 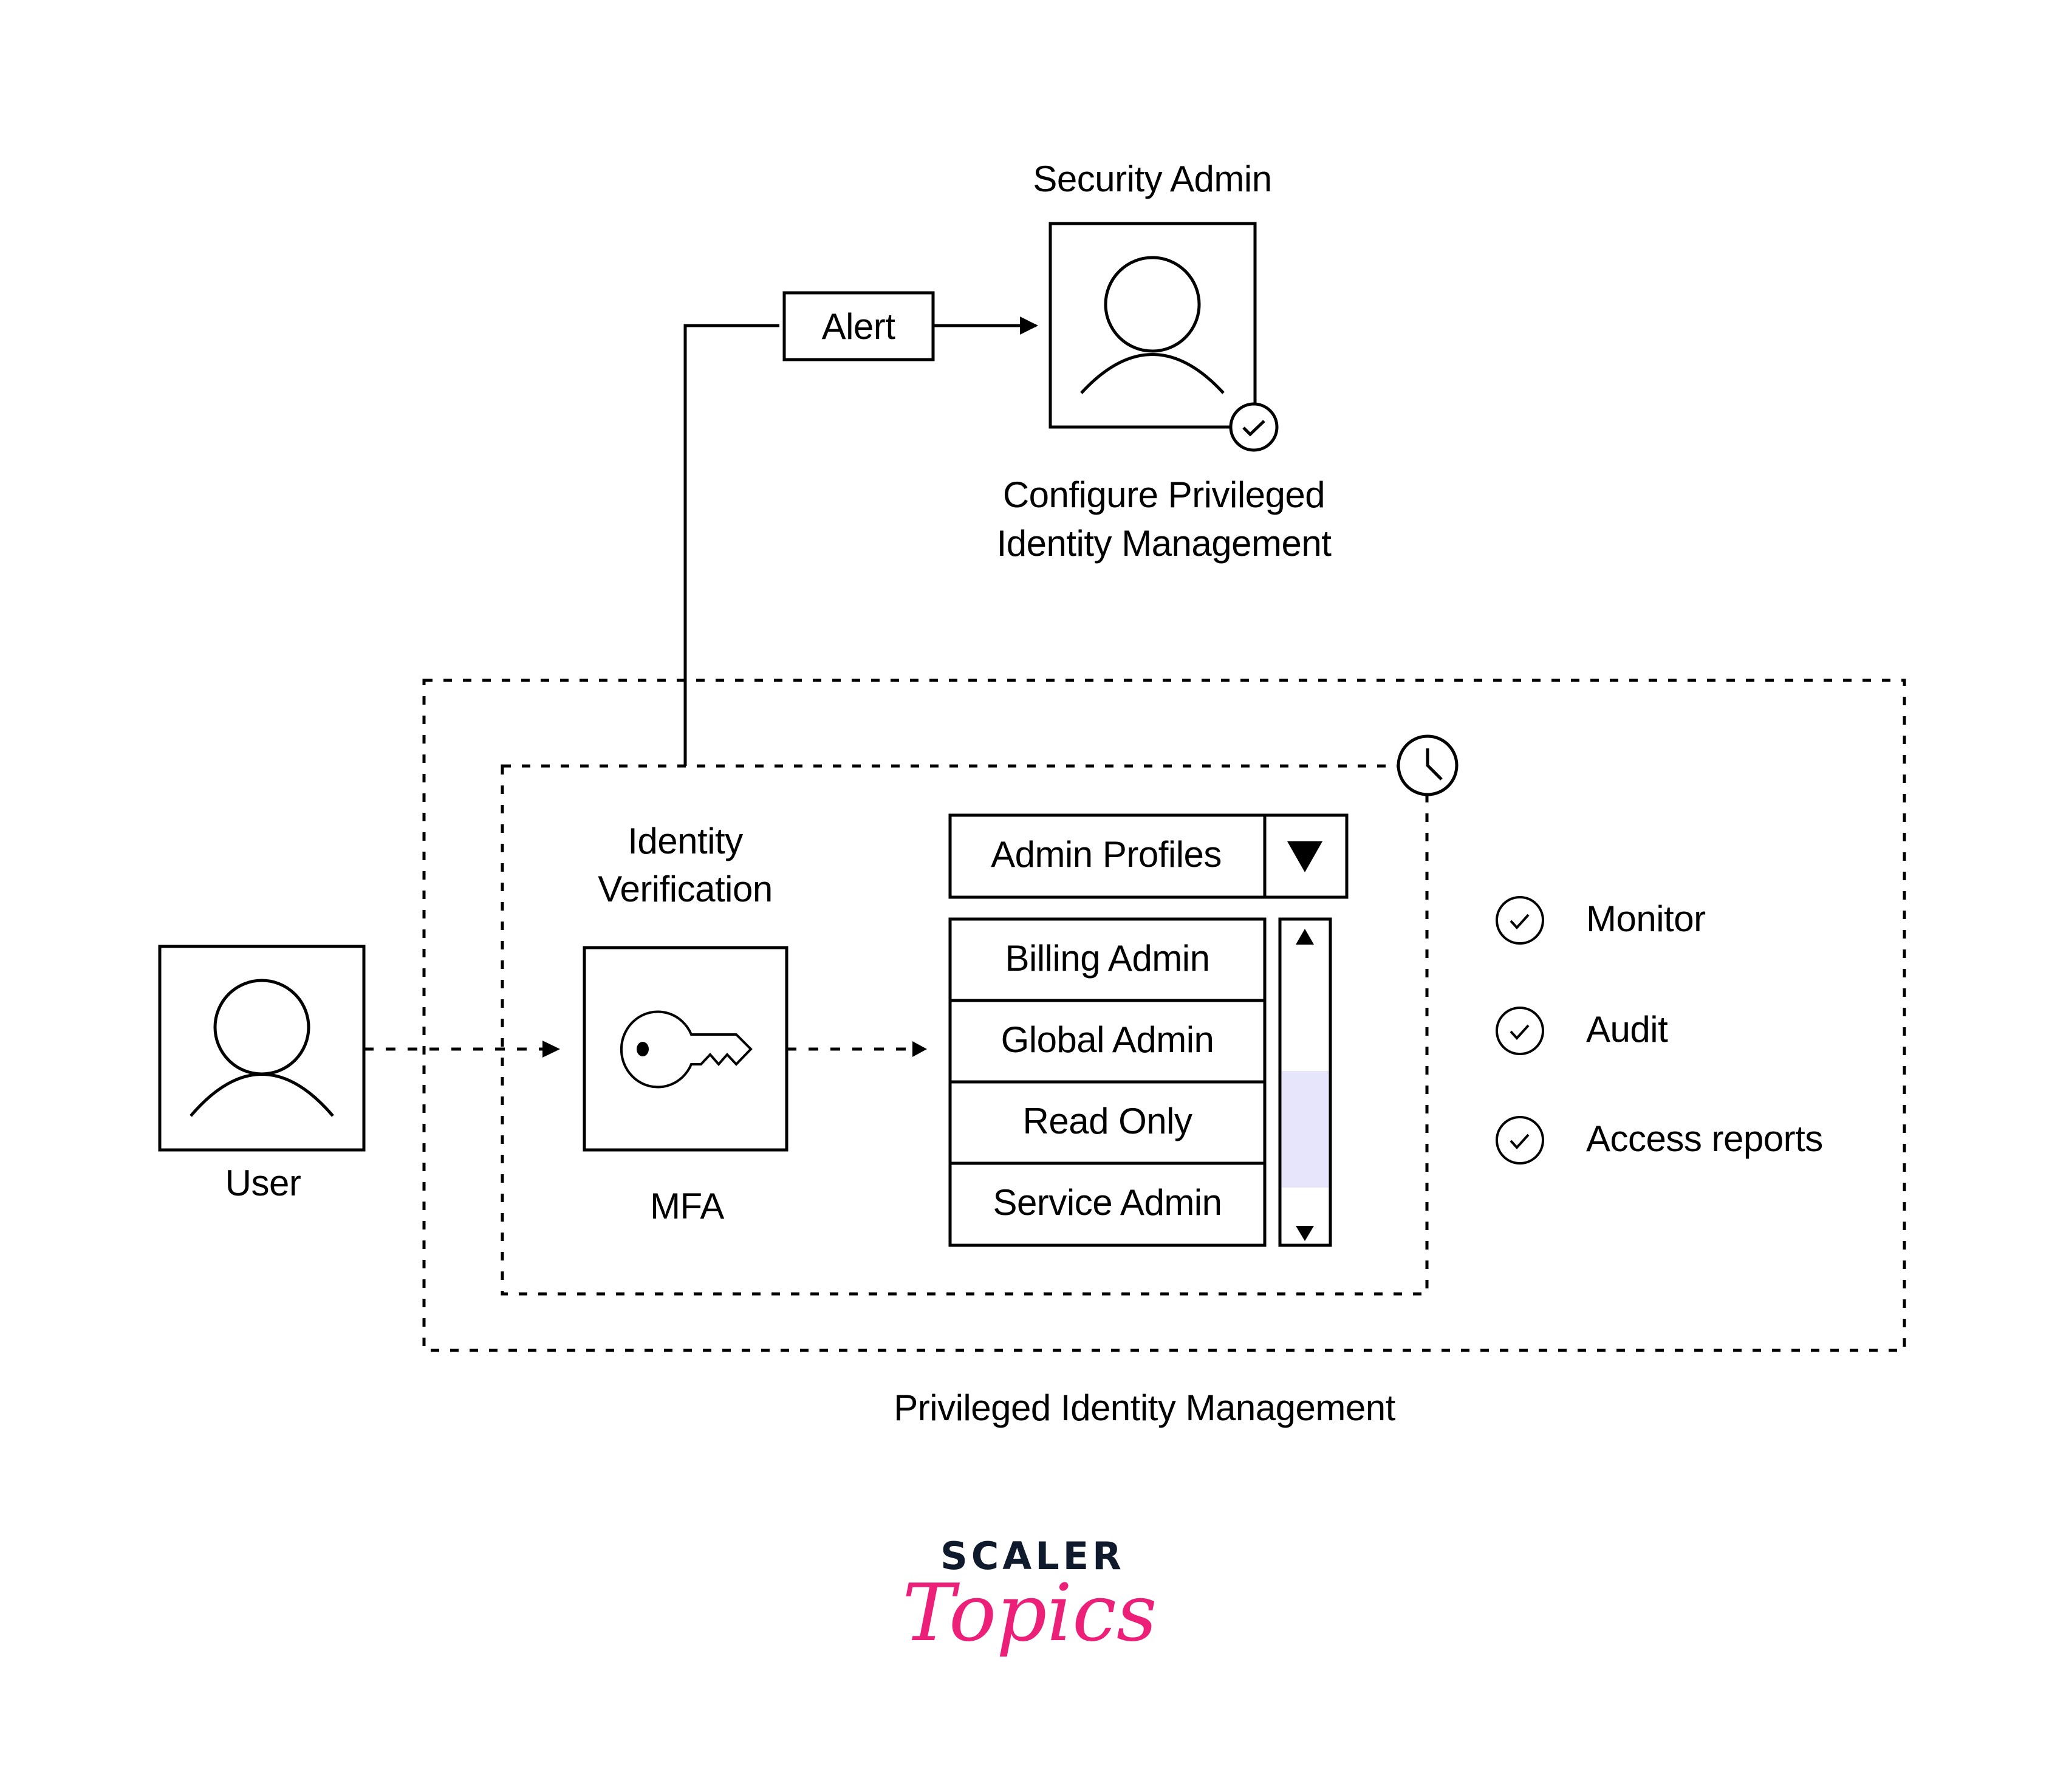 I want to click on scrollbar, so click(x=1305, y=1082).